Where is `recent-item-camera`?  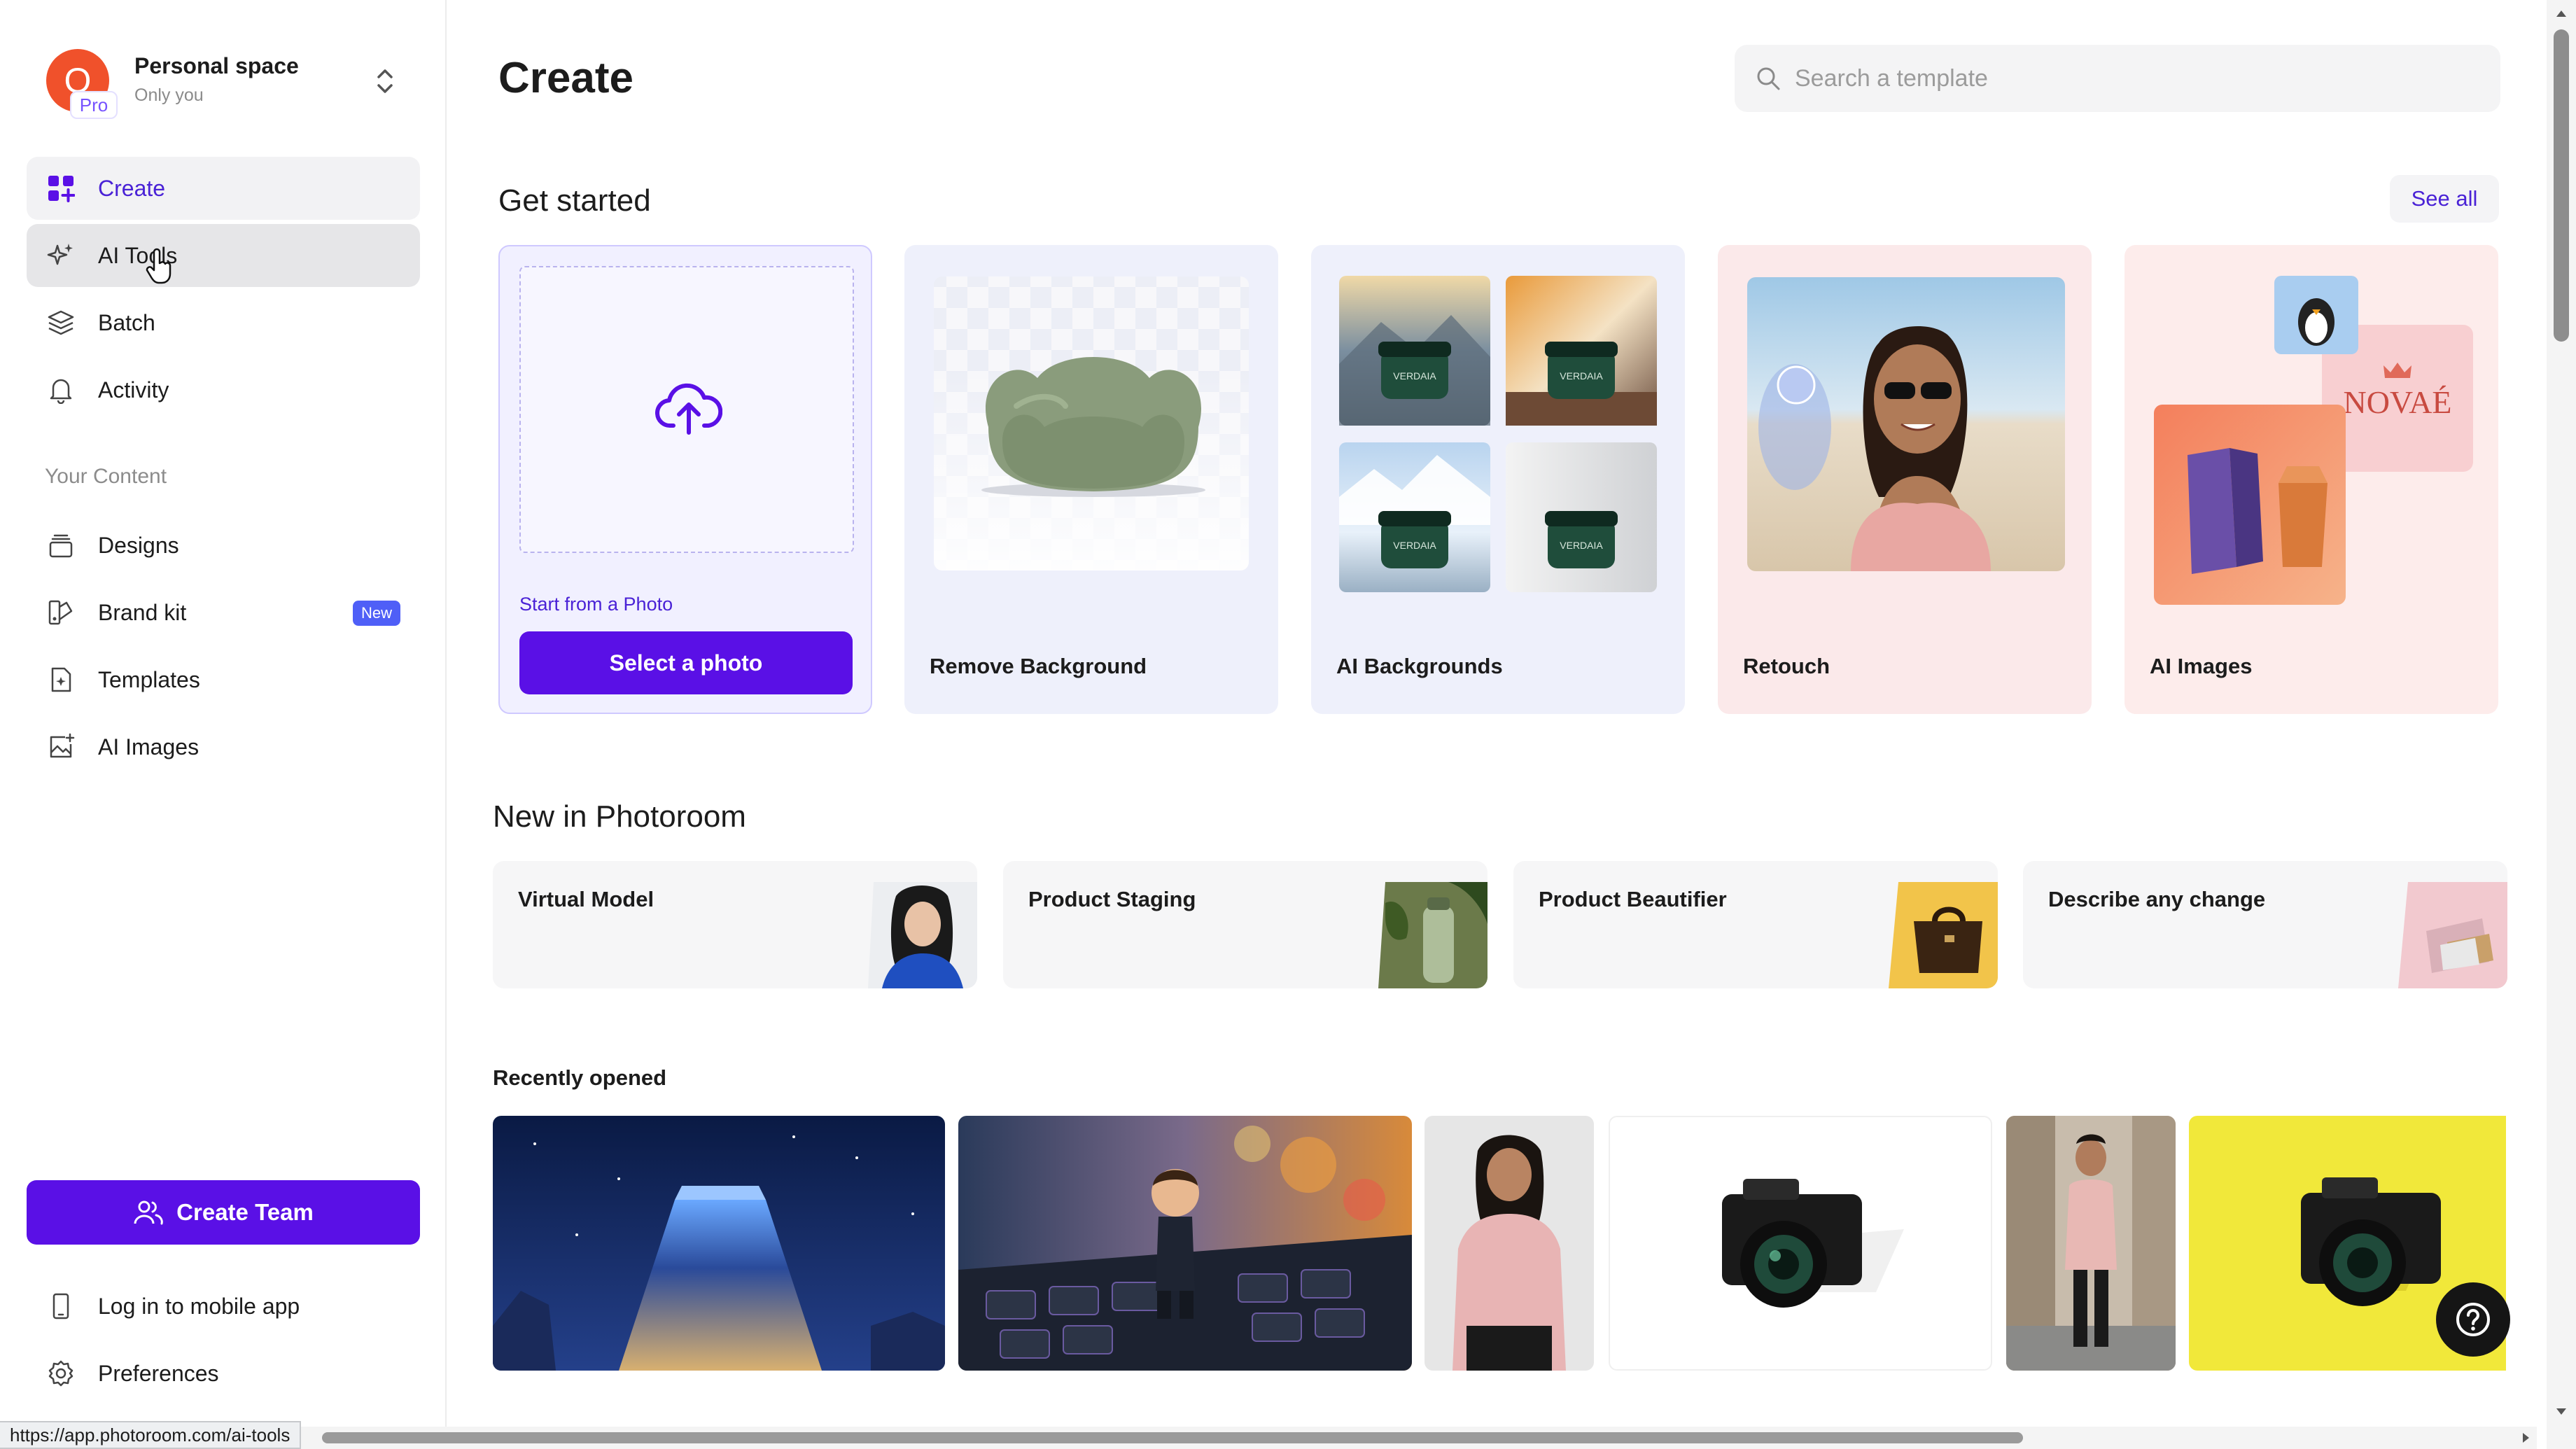 recent-item-camera is located at coordinates (1800, 1243).